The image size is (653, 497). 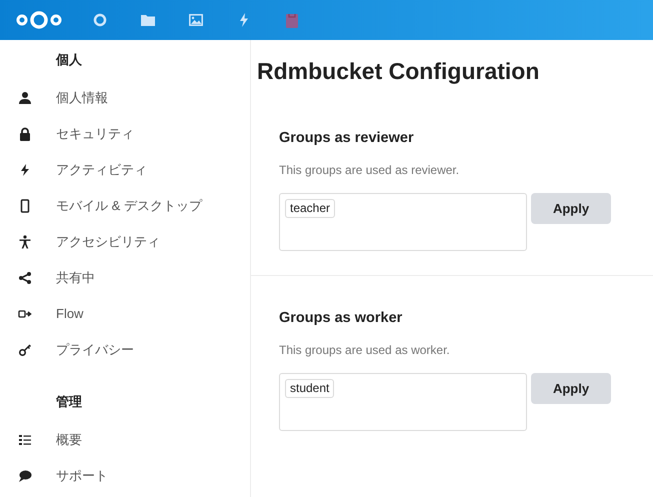 What do you see at coordinates (25, 278) in the screenshot?
I see `share-icon` at bounding box center [25, 278].